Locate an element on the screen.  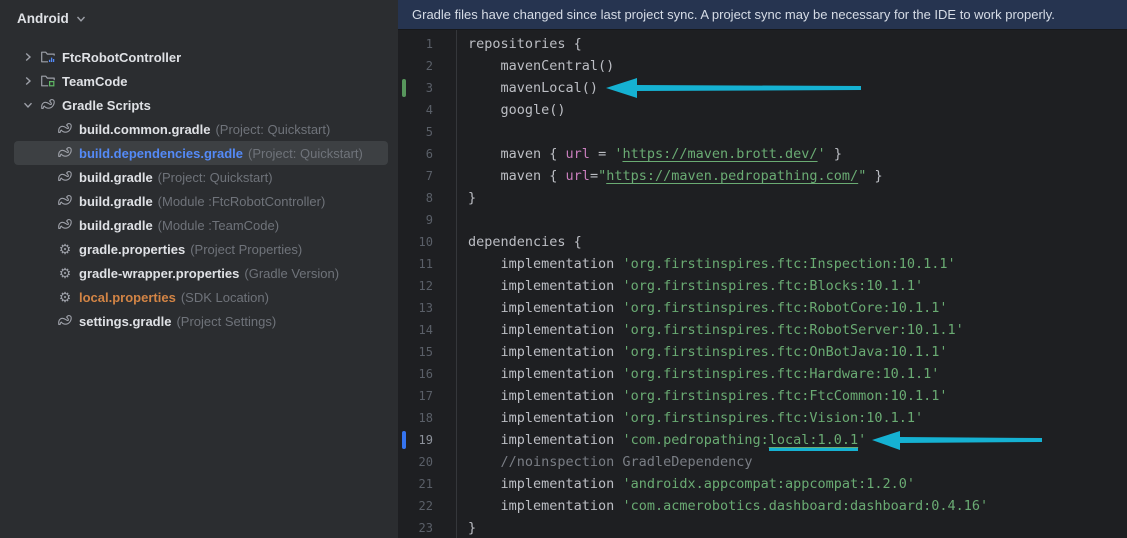
gear-icon: ⚙ is located at coordinates (65, 249).